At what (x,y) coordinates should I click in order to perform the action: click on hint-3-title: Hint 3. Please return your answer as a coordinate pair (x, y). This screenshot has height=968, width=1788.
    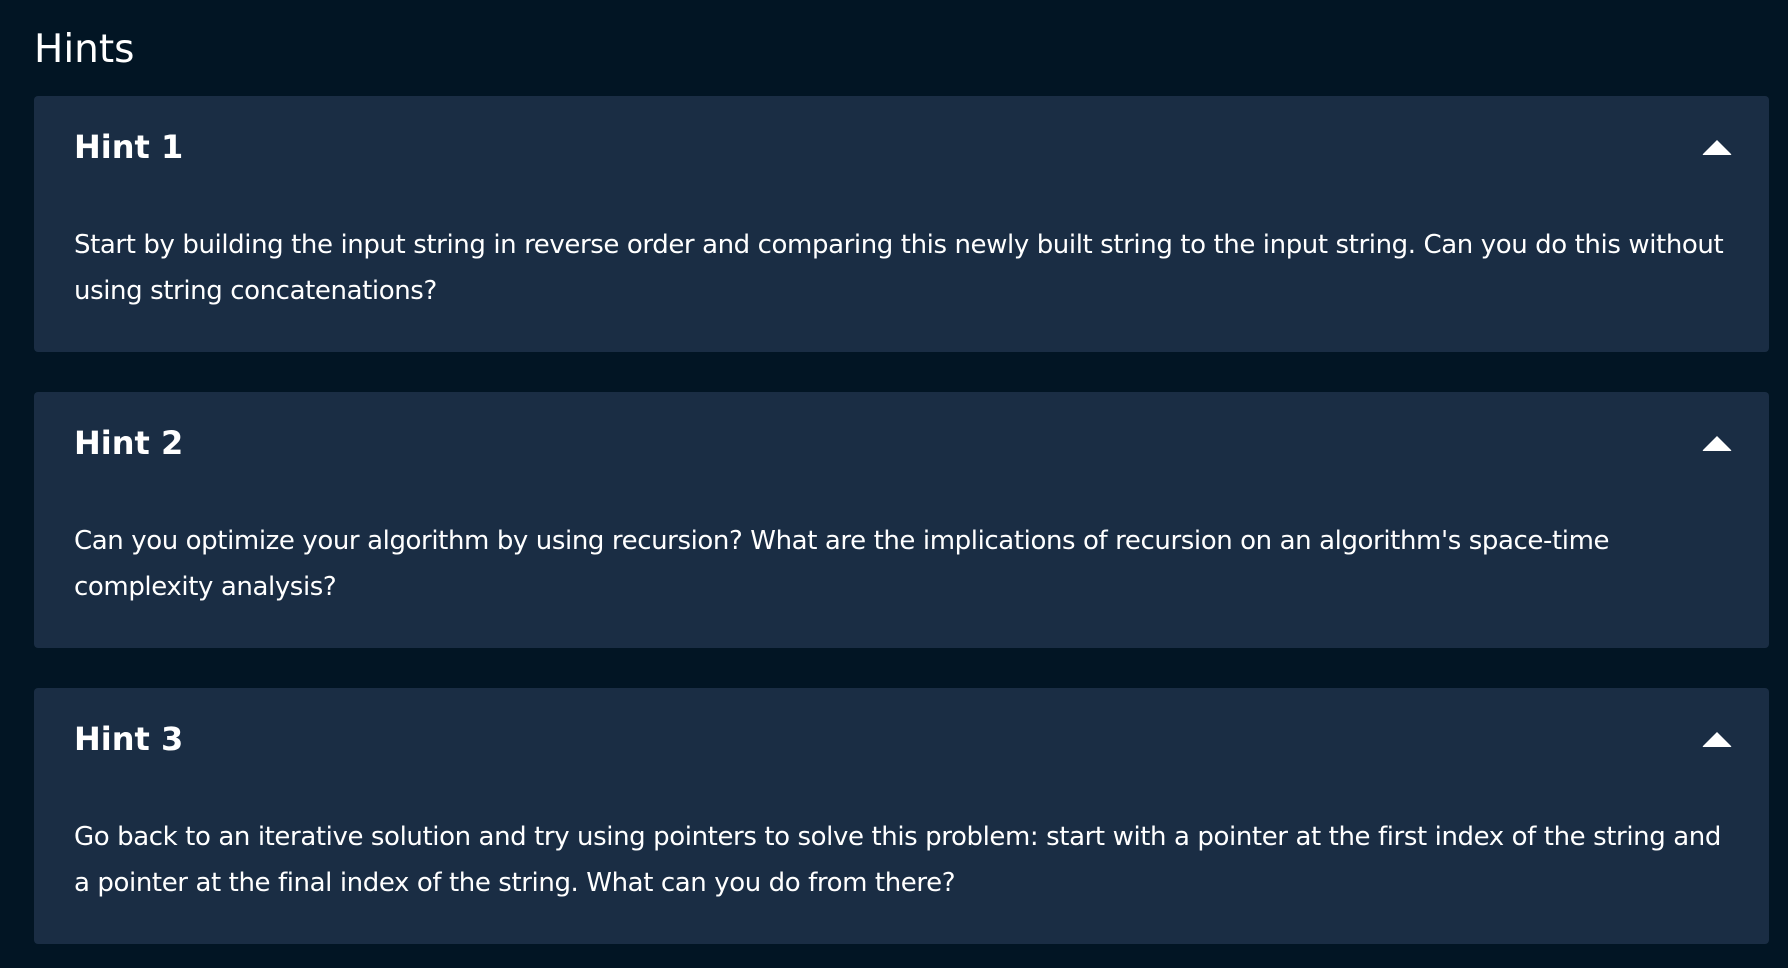
    Looking at the image, I should click on (129, 739).